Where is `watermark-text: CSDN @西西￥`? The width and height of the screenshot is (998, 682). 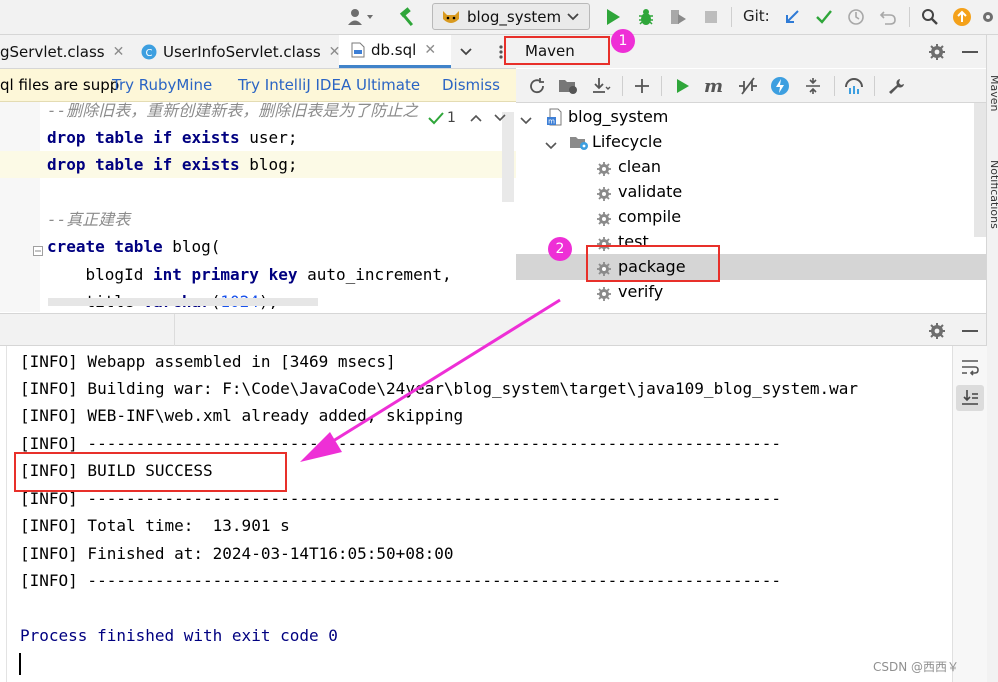
watermark-text: CSDN @西西￥ is located at coordinates (916, 667).